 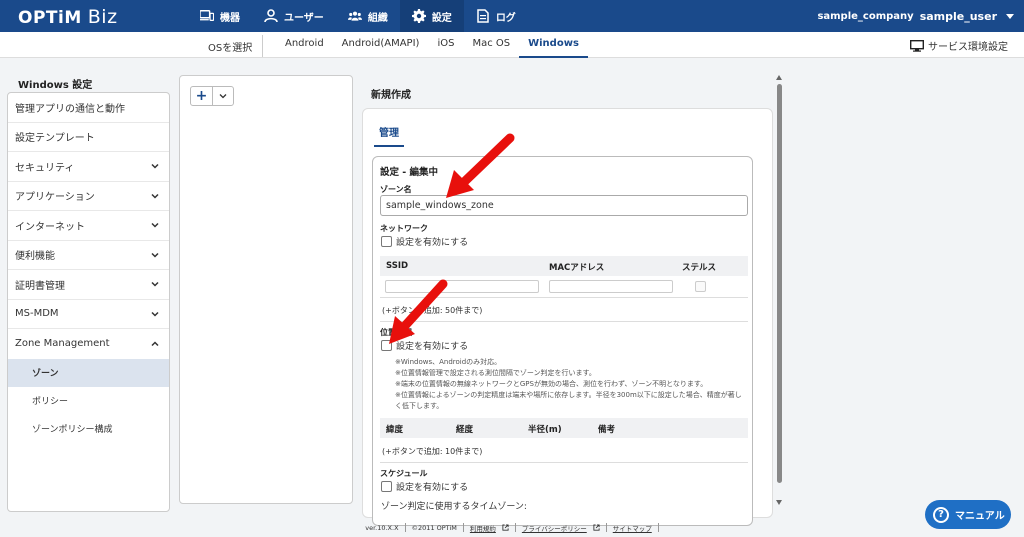 I want to click on scroll-down-icon, so click(x=779, y=502).